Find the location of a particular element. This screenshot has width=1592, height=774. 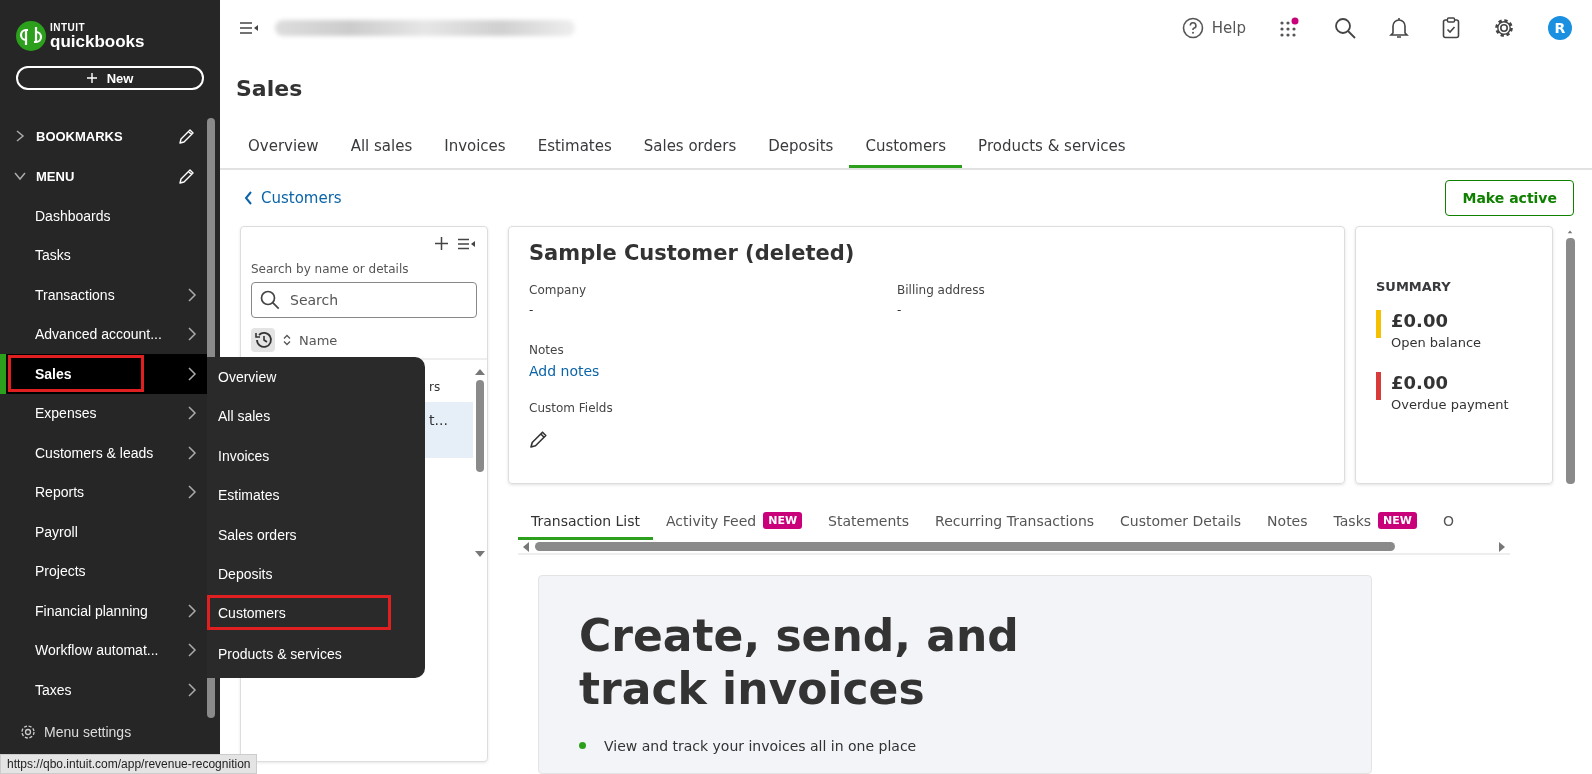

summary-label: Open balance is located at coordinates (1436, 342).